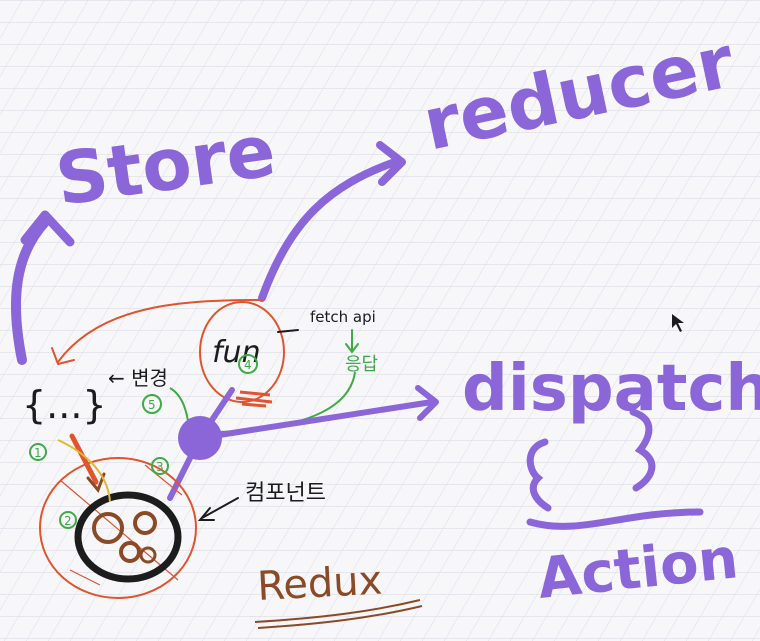  What do you see at coordinates (64, 405) in the screenshot?
I see `state-braces: {...}` at bounding box center [64, 405].